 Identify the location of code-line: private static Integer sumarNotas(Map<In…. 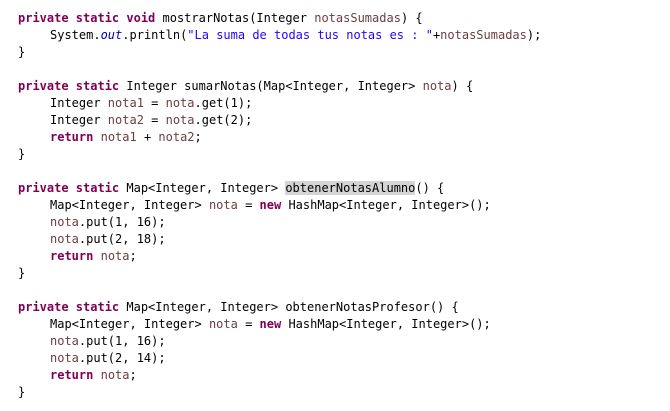
(279, 86).